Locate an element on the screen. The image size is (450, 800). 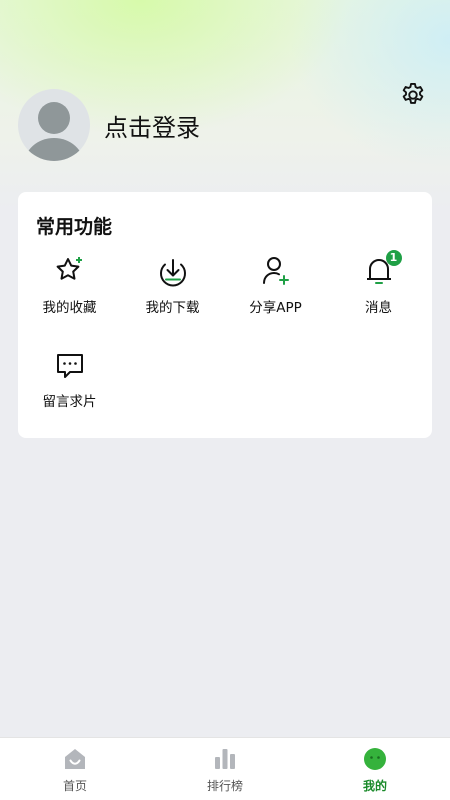
tab-mine: 我的 is located at coordinates (375, 769).